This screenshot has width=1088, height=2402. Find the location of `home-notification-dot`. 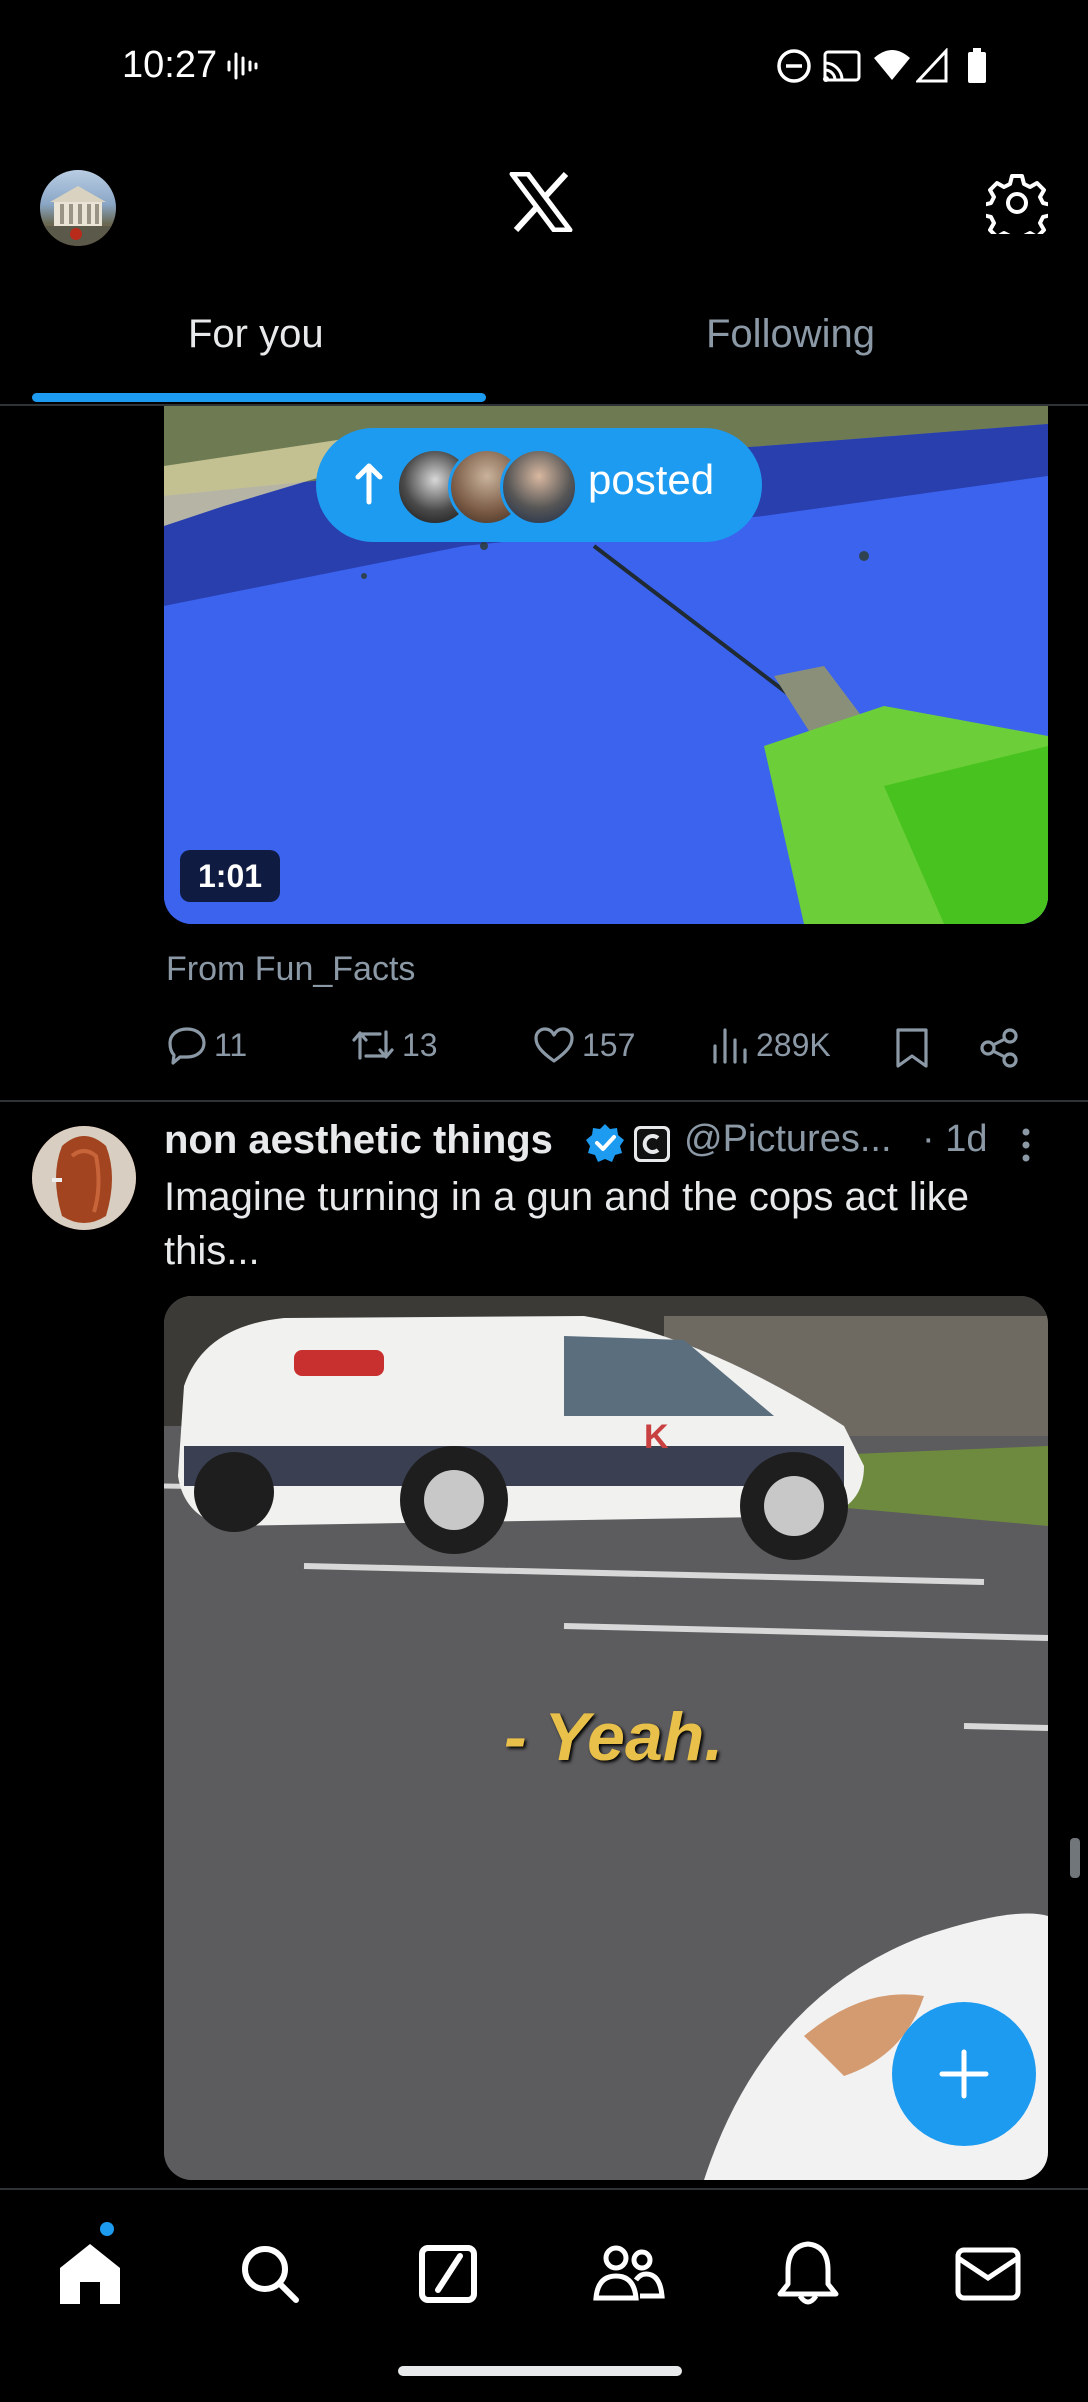

home-notification-dot is located at coordinates (107, 2229).